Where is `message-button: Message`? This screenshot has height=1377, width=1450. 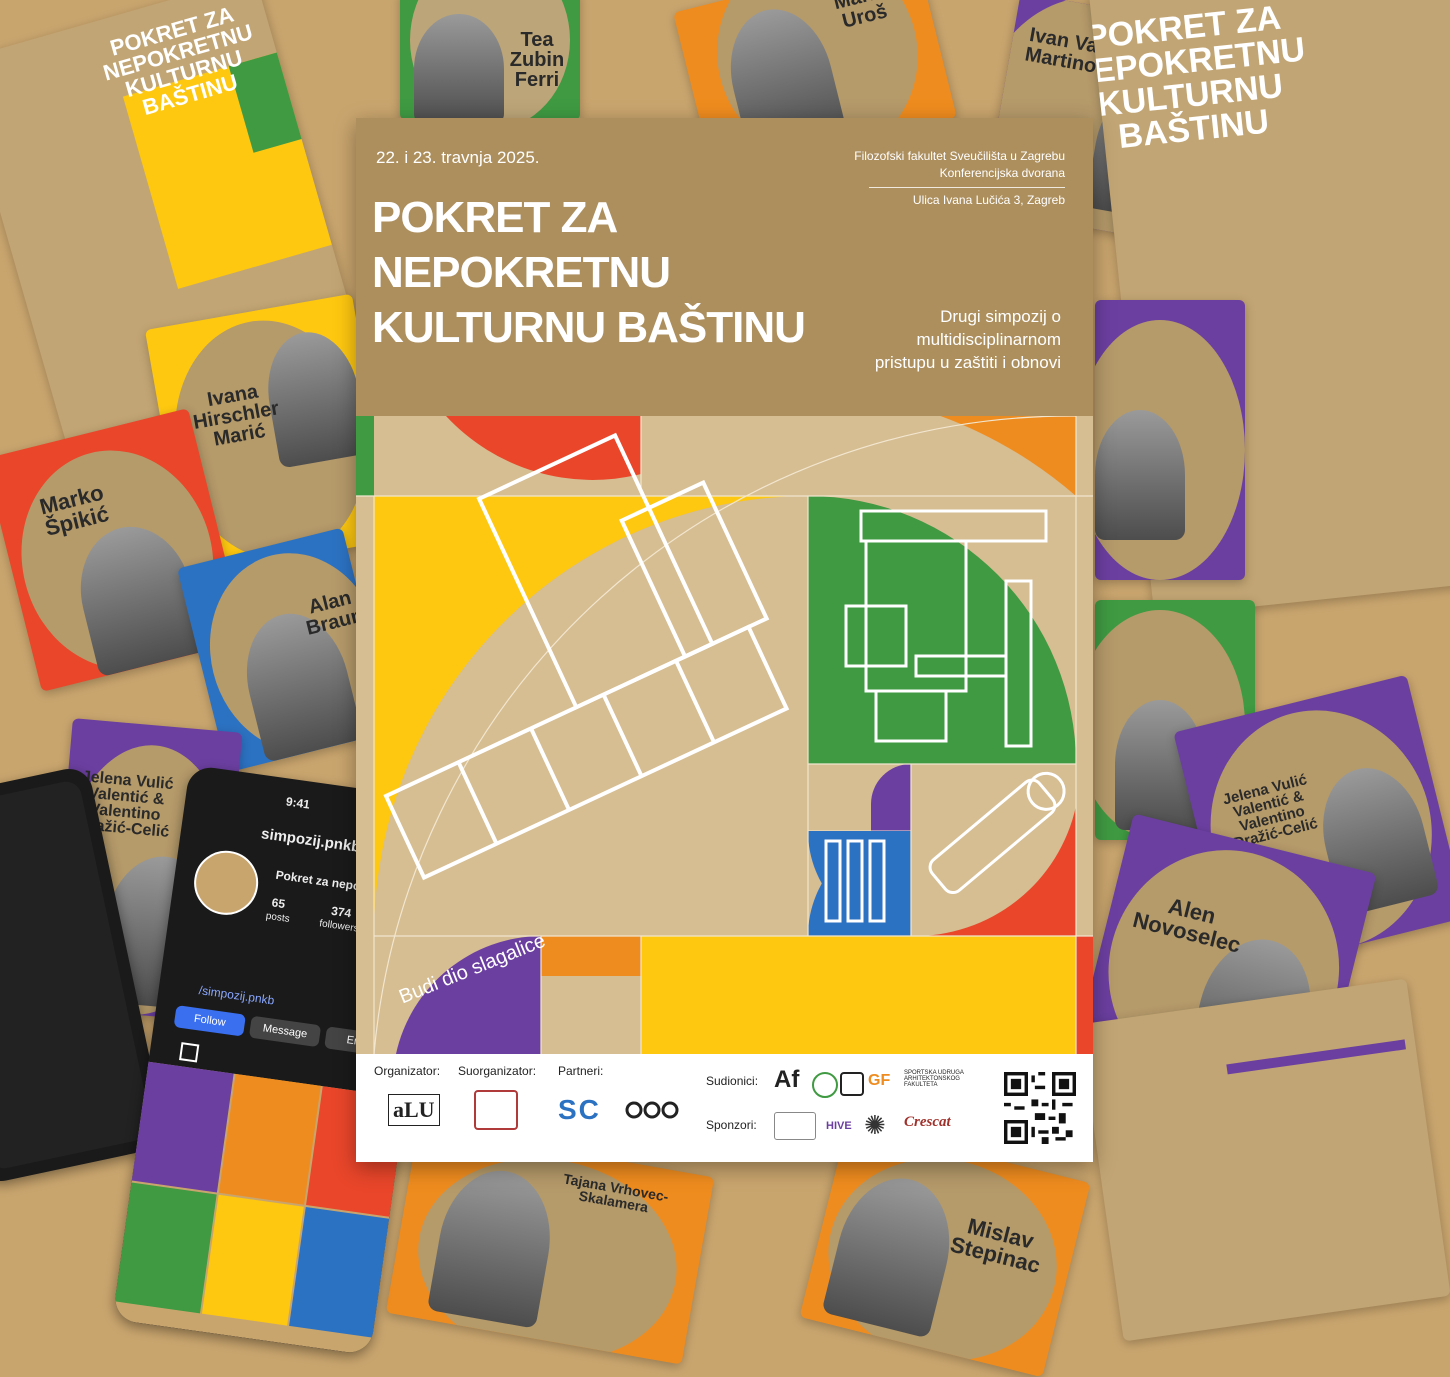
message-button: Message is located at coordinates (285, 1031).